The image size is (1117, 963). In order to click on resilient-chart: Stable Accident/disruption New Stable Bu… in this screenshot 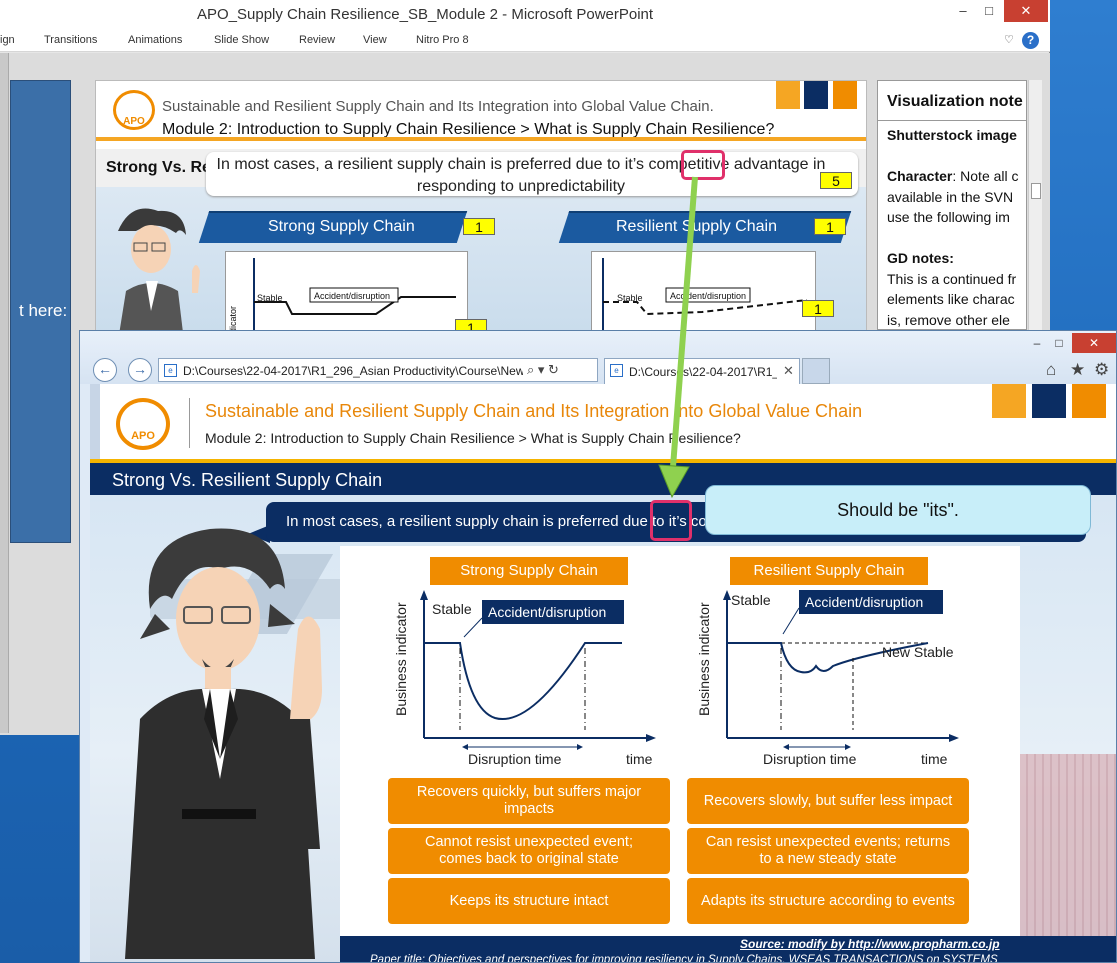, I will do `click(827, 678)`.